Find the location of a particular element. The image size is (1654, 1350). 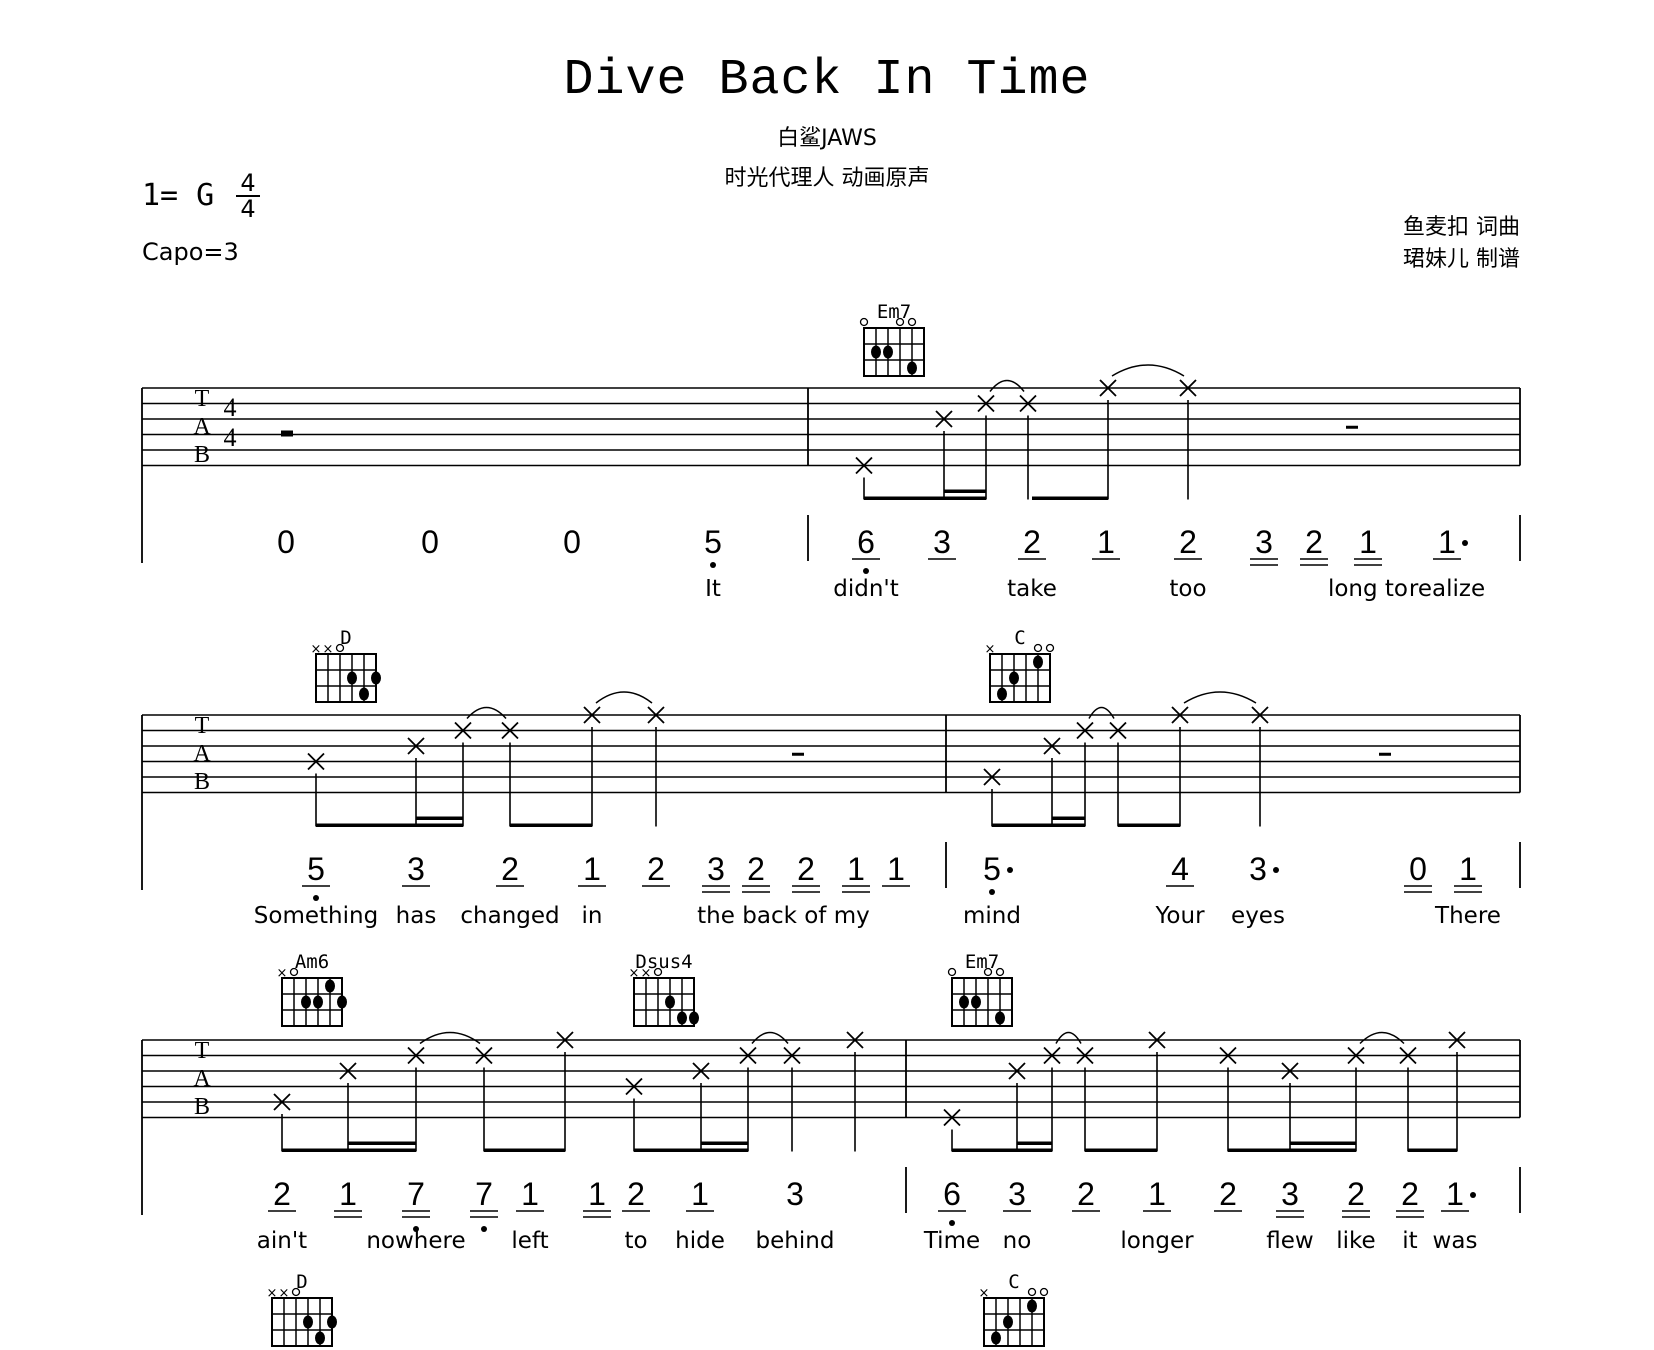

jianpu-note: 7 is located at coordinates (484, 1204).